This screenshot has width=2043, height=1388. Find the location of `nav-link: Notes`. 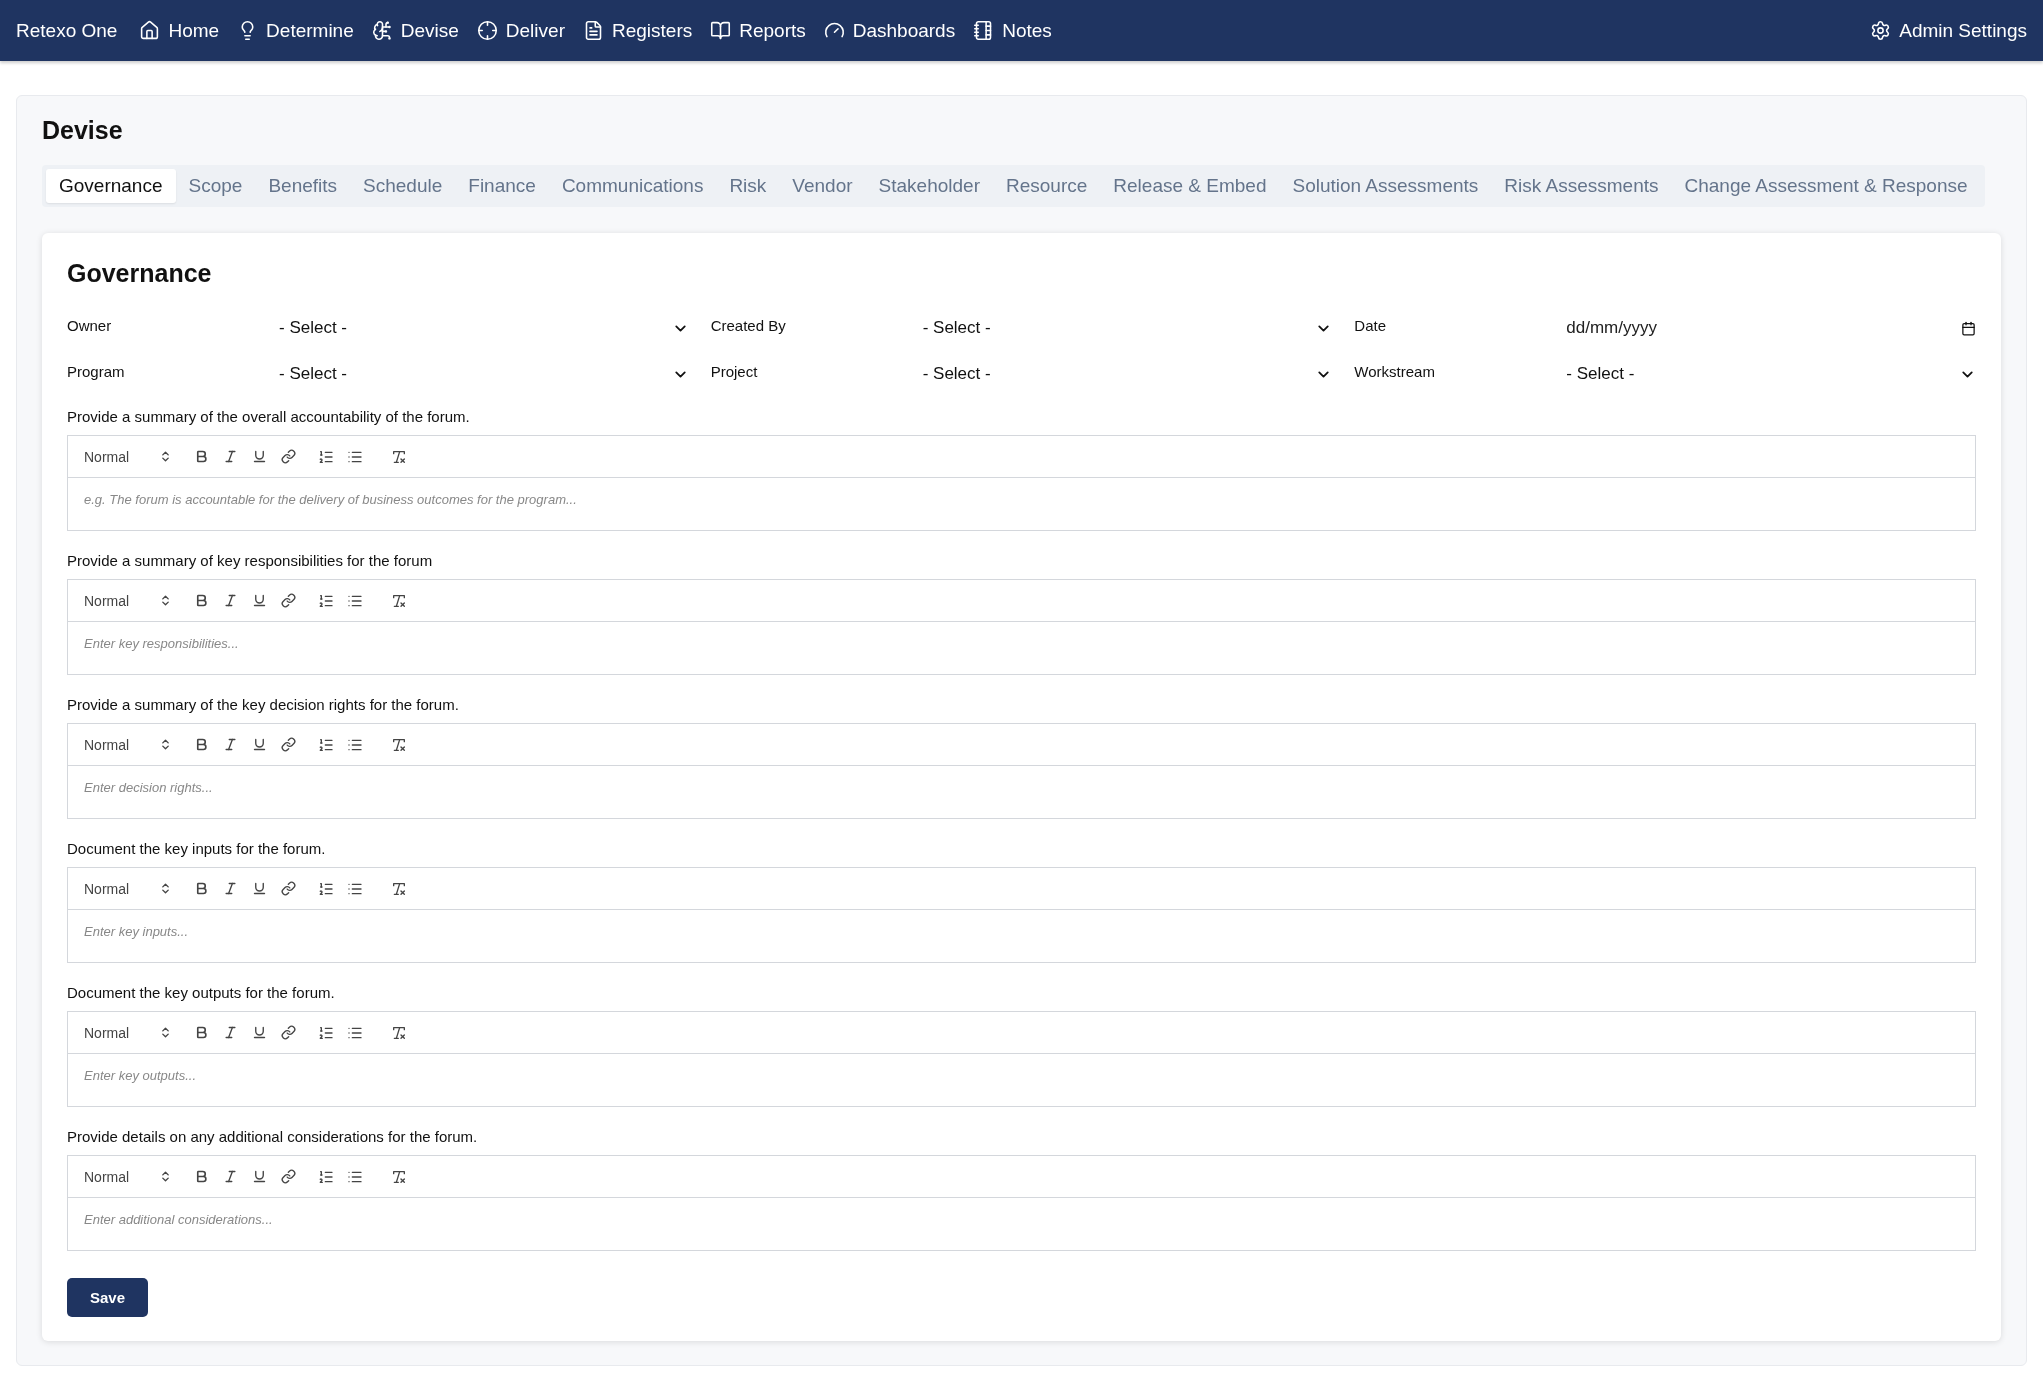

nav-link: Notes is located at coordinates (1012, 30).